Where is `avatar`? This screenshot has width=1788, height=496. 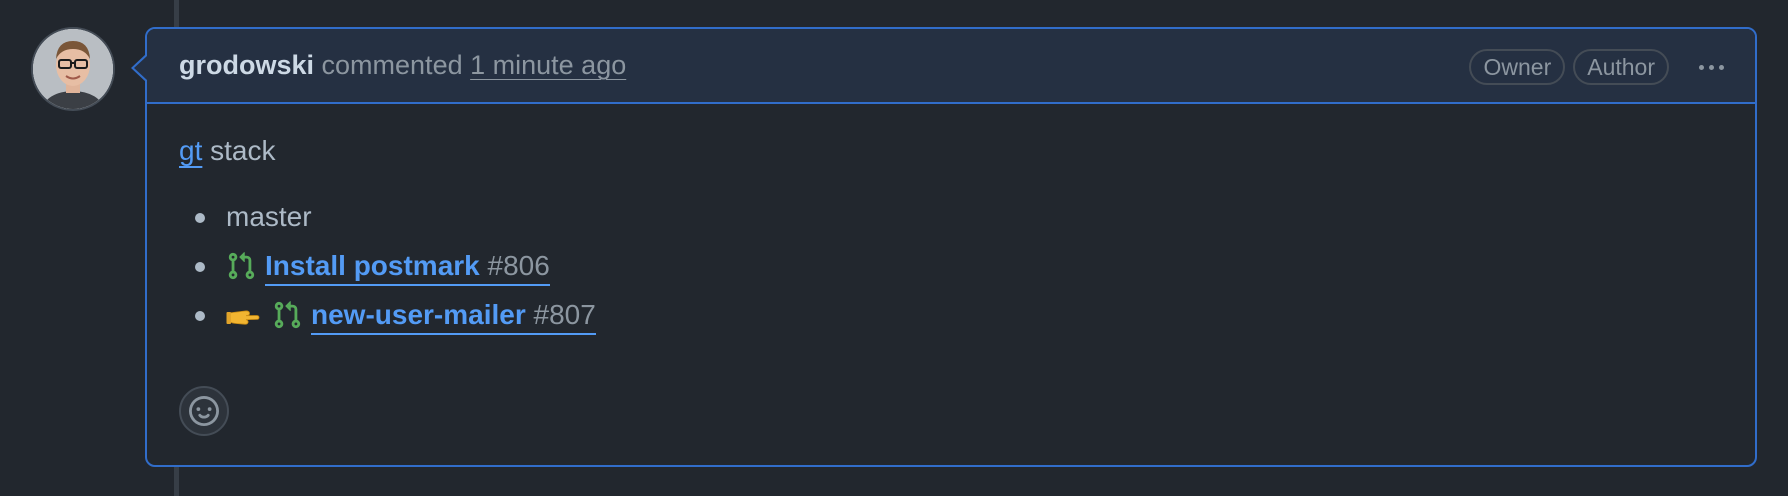 avatar is located at coordinates (73, 69).